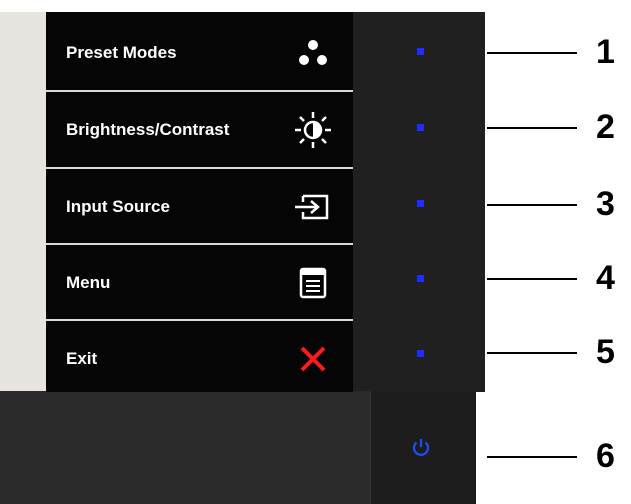 This screenshot has width=631, height=504. What do you see at coordinates (82, 358) in the screenshot?
I see `osd-item-label: Exit` at bounding box center [82, 358].